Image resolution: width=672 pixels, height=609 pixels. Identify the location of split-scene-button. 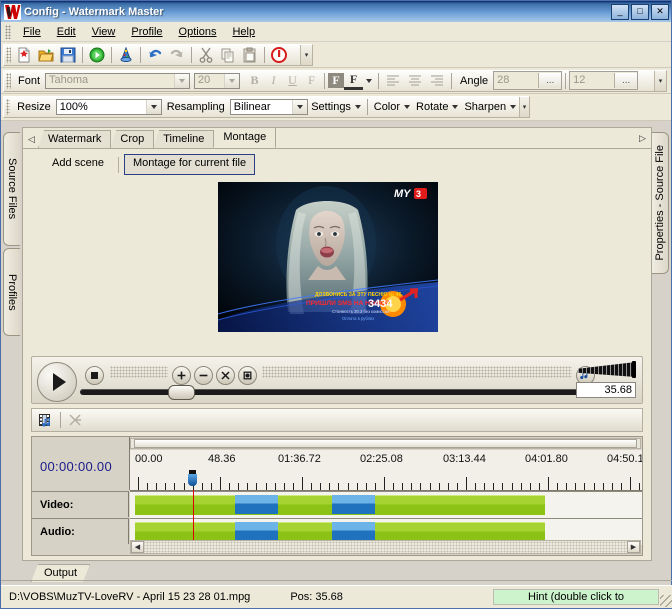
(75, 420).